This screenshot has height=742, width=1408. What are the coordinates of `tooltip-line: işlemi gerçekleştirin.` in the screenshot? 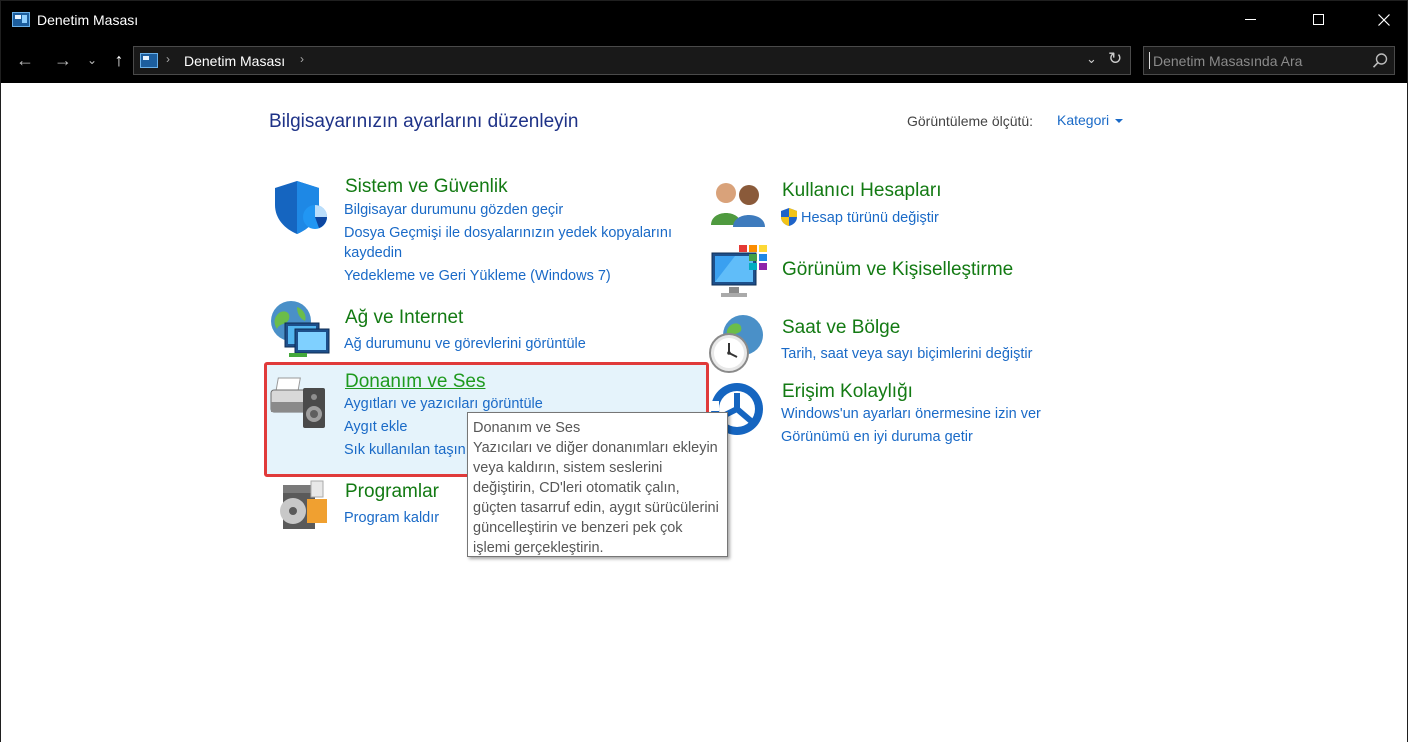 It's located at (538, 548).